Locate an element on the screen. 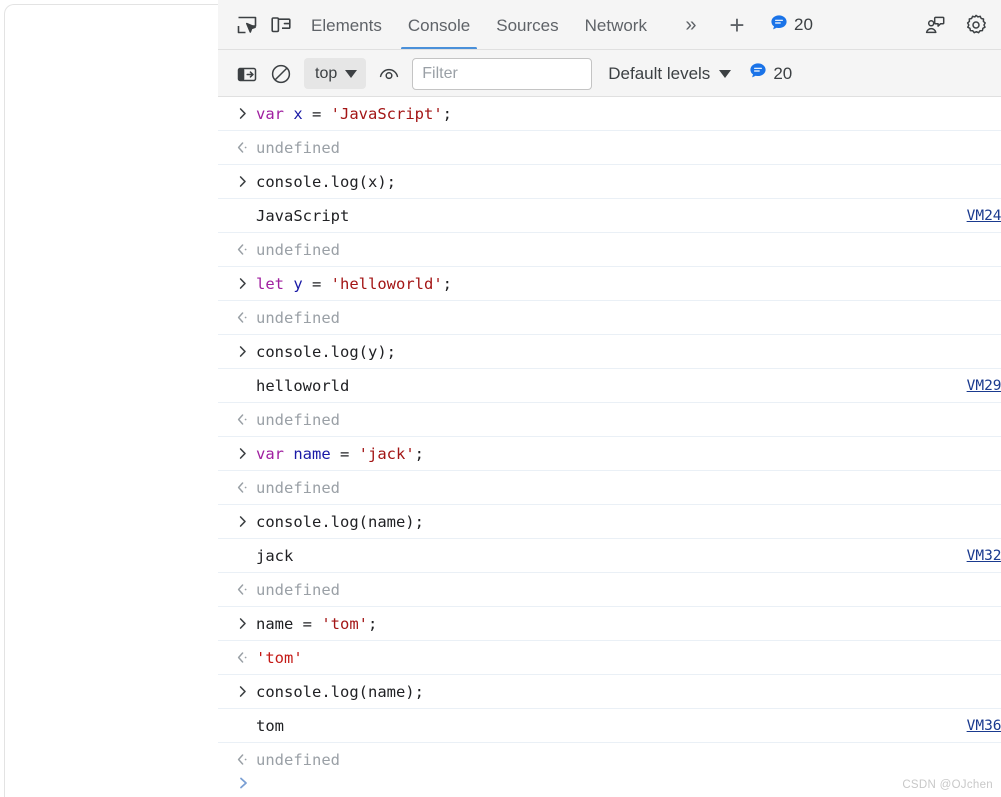 The width and height of the screenshot is (1001, 797). console-message-input: let y = 'helloworld'; is located at coordinates (609, 284).